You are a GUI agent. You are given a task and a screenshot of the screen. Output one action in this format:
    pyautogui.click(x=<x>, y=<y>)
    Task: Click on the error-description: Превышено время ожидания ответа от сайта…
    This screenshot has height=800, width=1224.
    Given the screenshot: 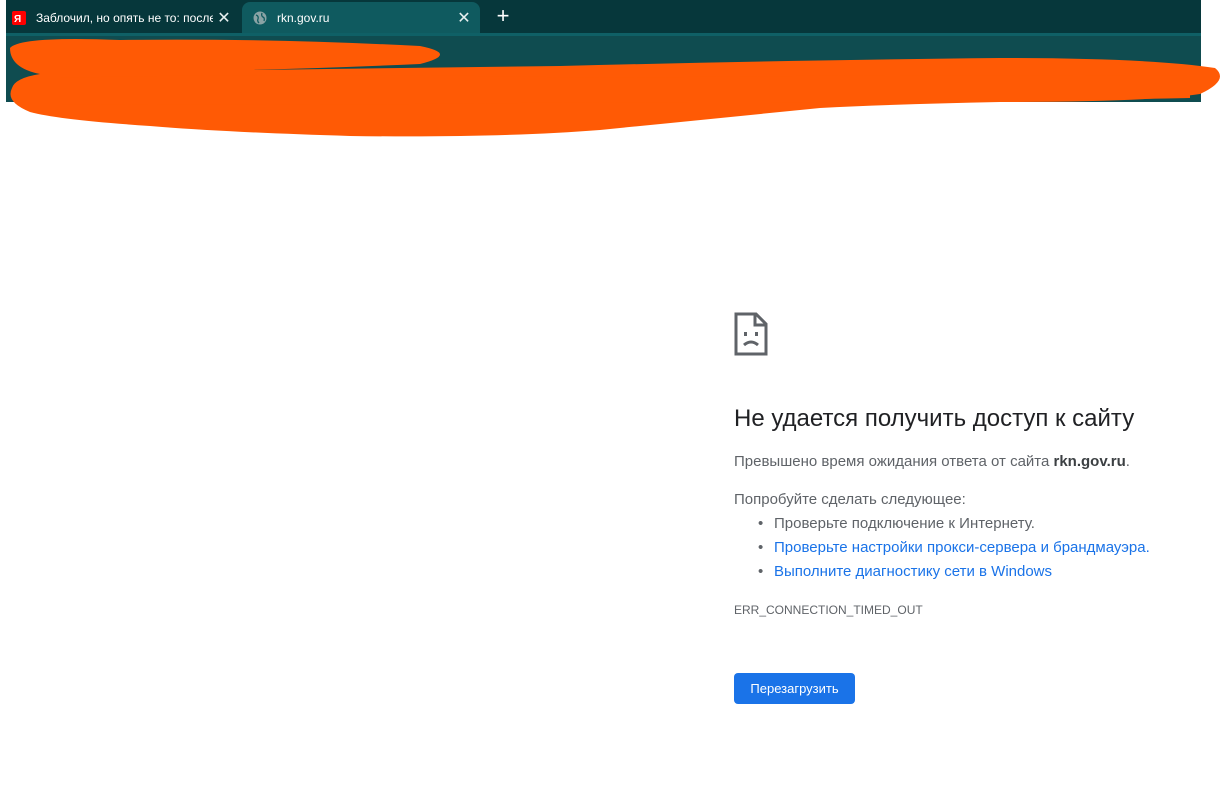 What is the action you would take?
    pyautogui.click(x=932, y=461)
    